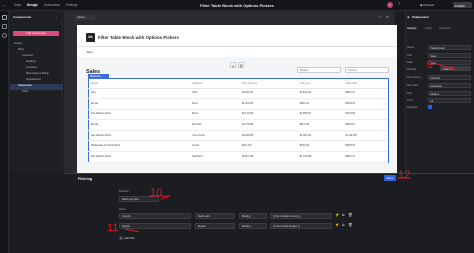 This screenshot has height=253, width=474. I want to click on annotation-9: 9, so click(430, 65).